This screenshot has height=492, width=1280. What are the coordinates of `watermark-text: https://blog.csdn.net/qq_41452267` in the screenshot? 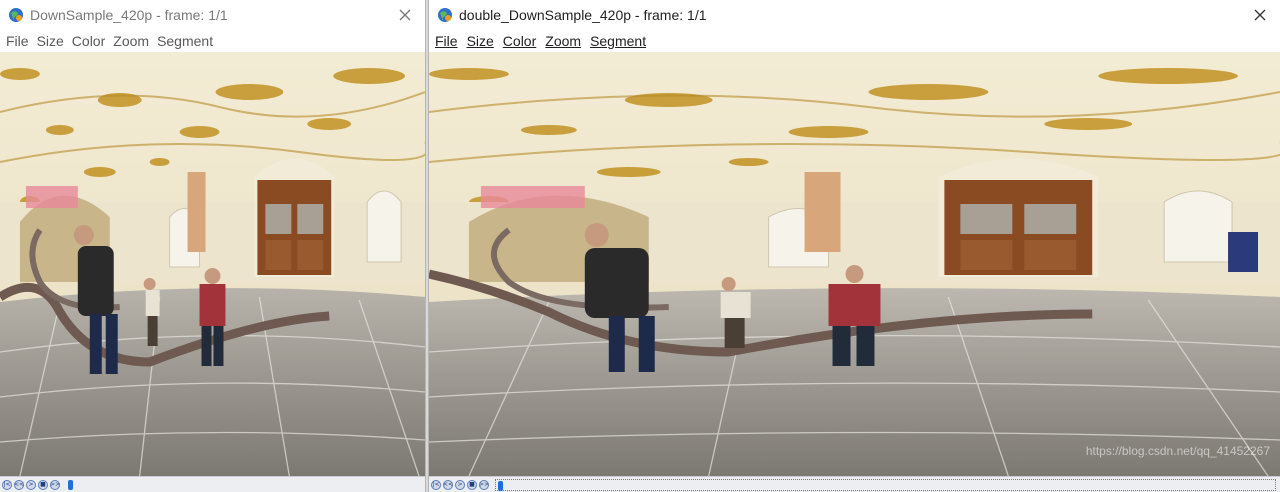 It's located at (1177, 451).